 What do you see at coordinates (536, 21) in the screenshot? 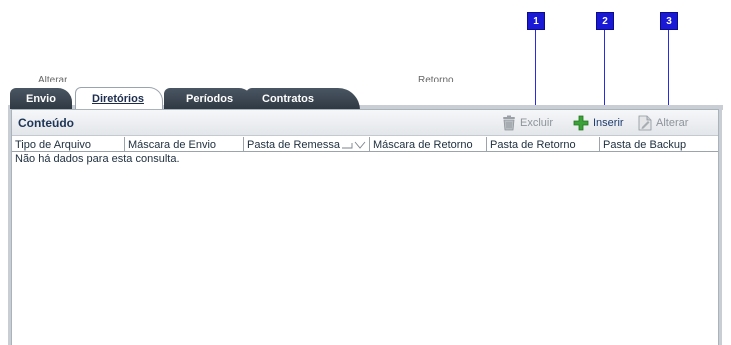
I see `callout-marker-1: 1` at bounding box center [536, 21].